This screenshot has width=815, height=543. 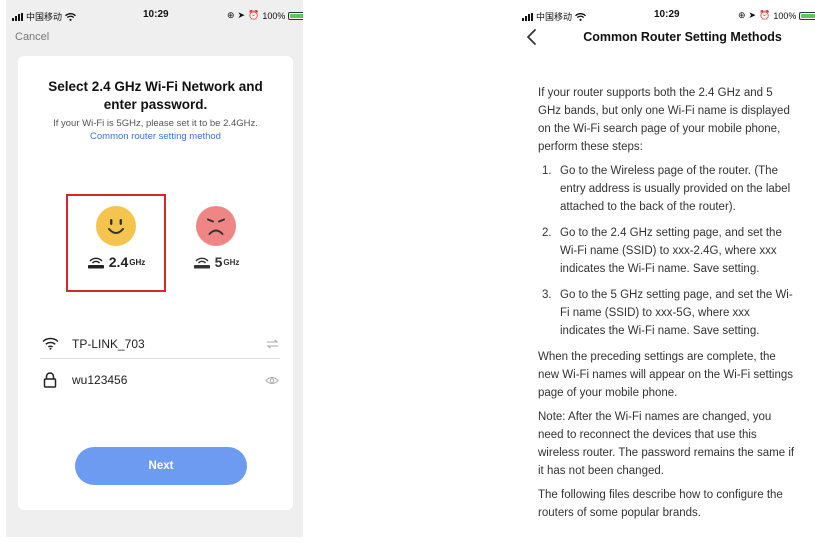 I want to click on page-title: Common Router Setting Methods, so click(x=682, y=37).